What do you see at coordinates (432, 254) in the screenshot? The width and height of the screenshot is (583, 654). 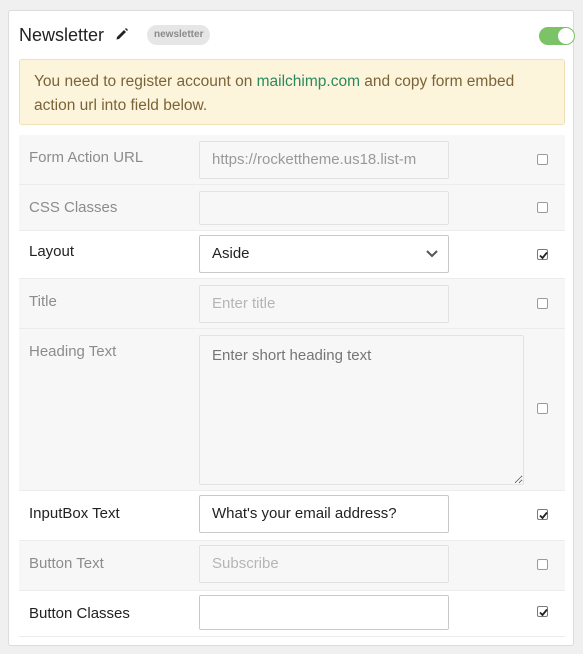 I see `chevron-down-icon` at bounding box center [432, 254].